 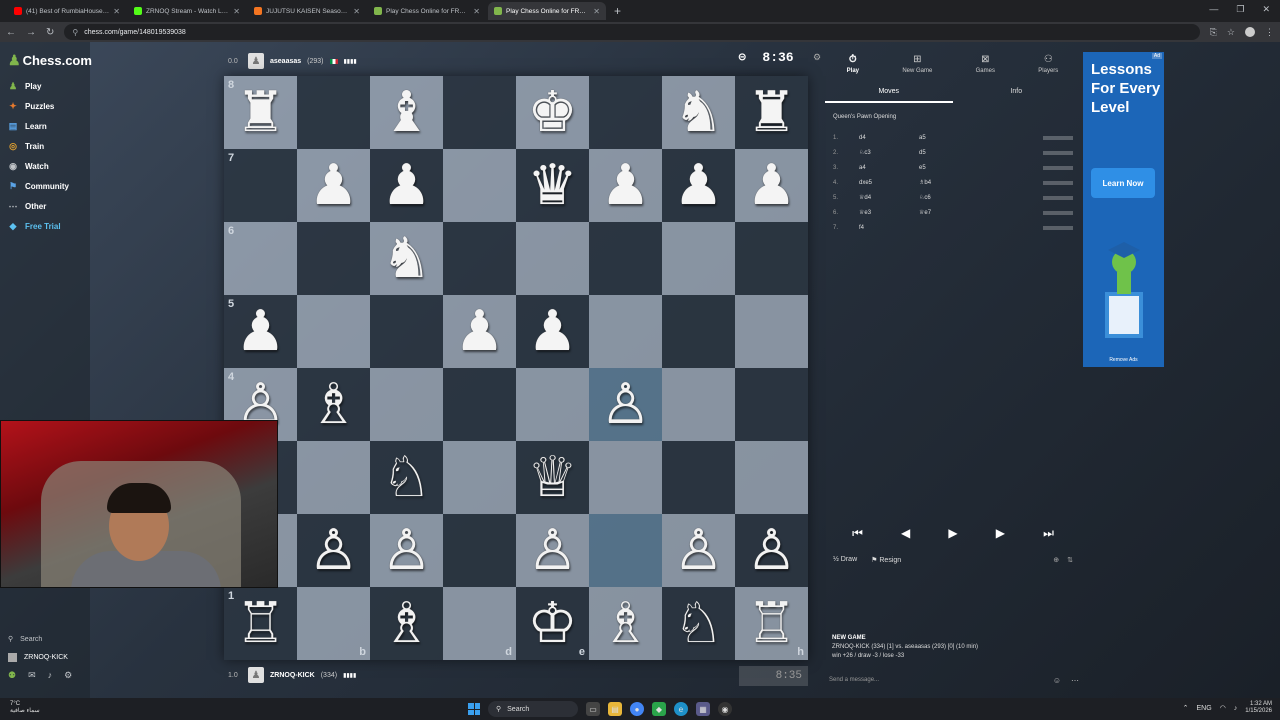 What do you see at coordinates (406, 112) in the screenshot?
I see `square-c8: ♝` at bounding box center [406, 112].